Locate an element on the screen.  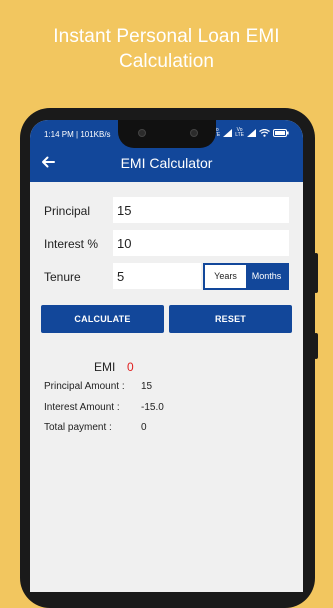
emi-value: 0 is located at coordinates (130, 367).